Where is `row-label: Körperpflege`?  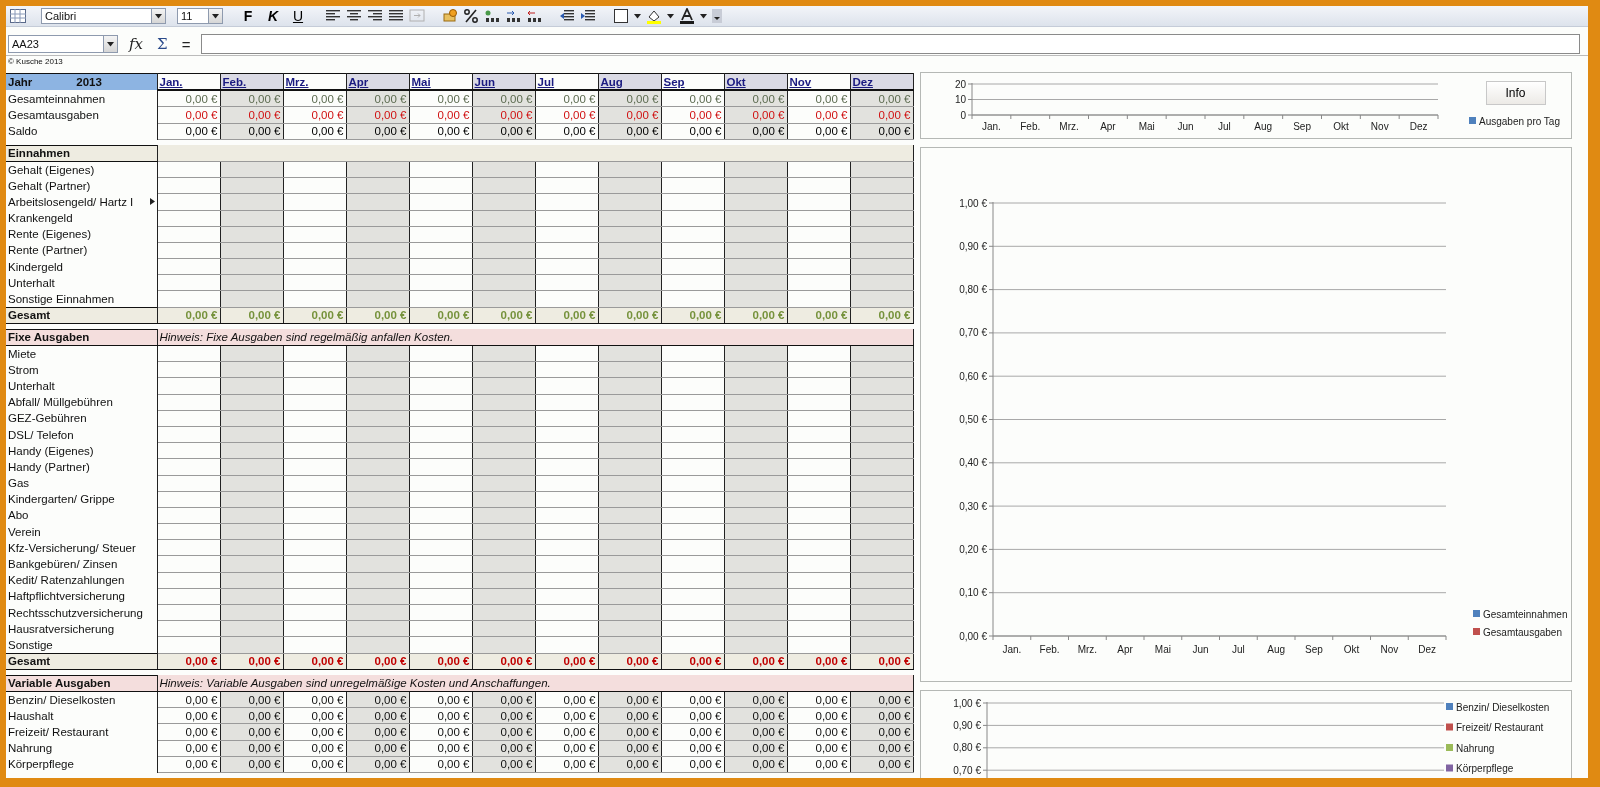 row-label: Körperpflege is located at coordinates (81, 764).